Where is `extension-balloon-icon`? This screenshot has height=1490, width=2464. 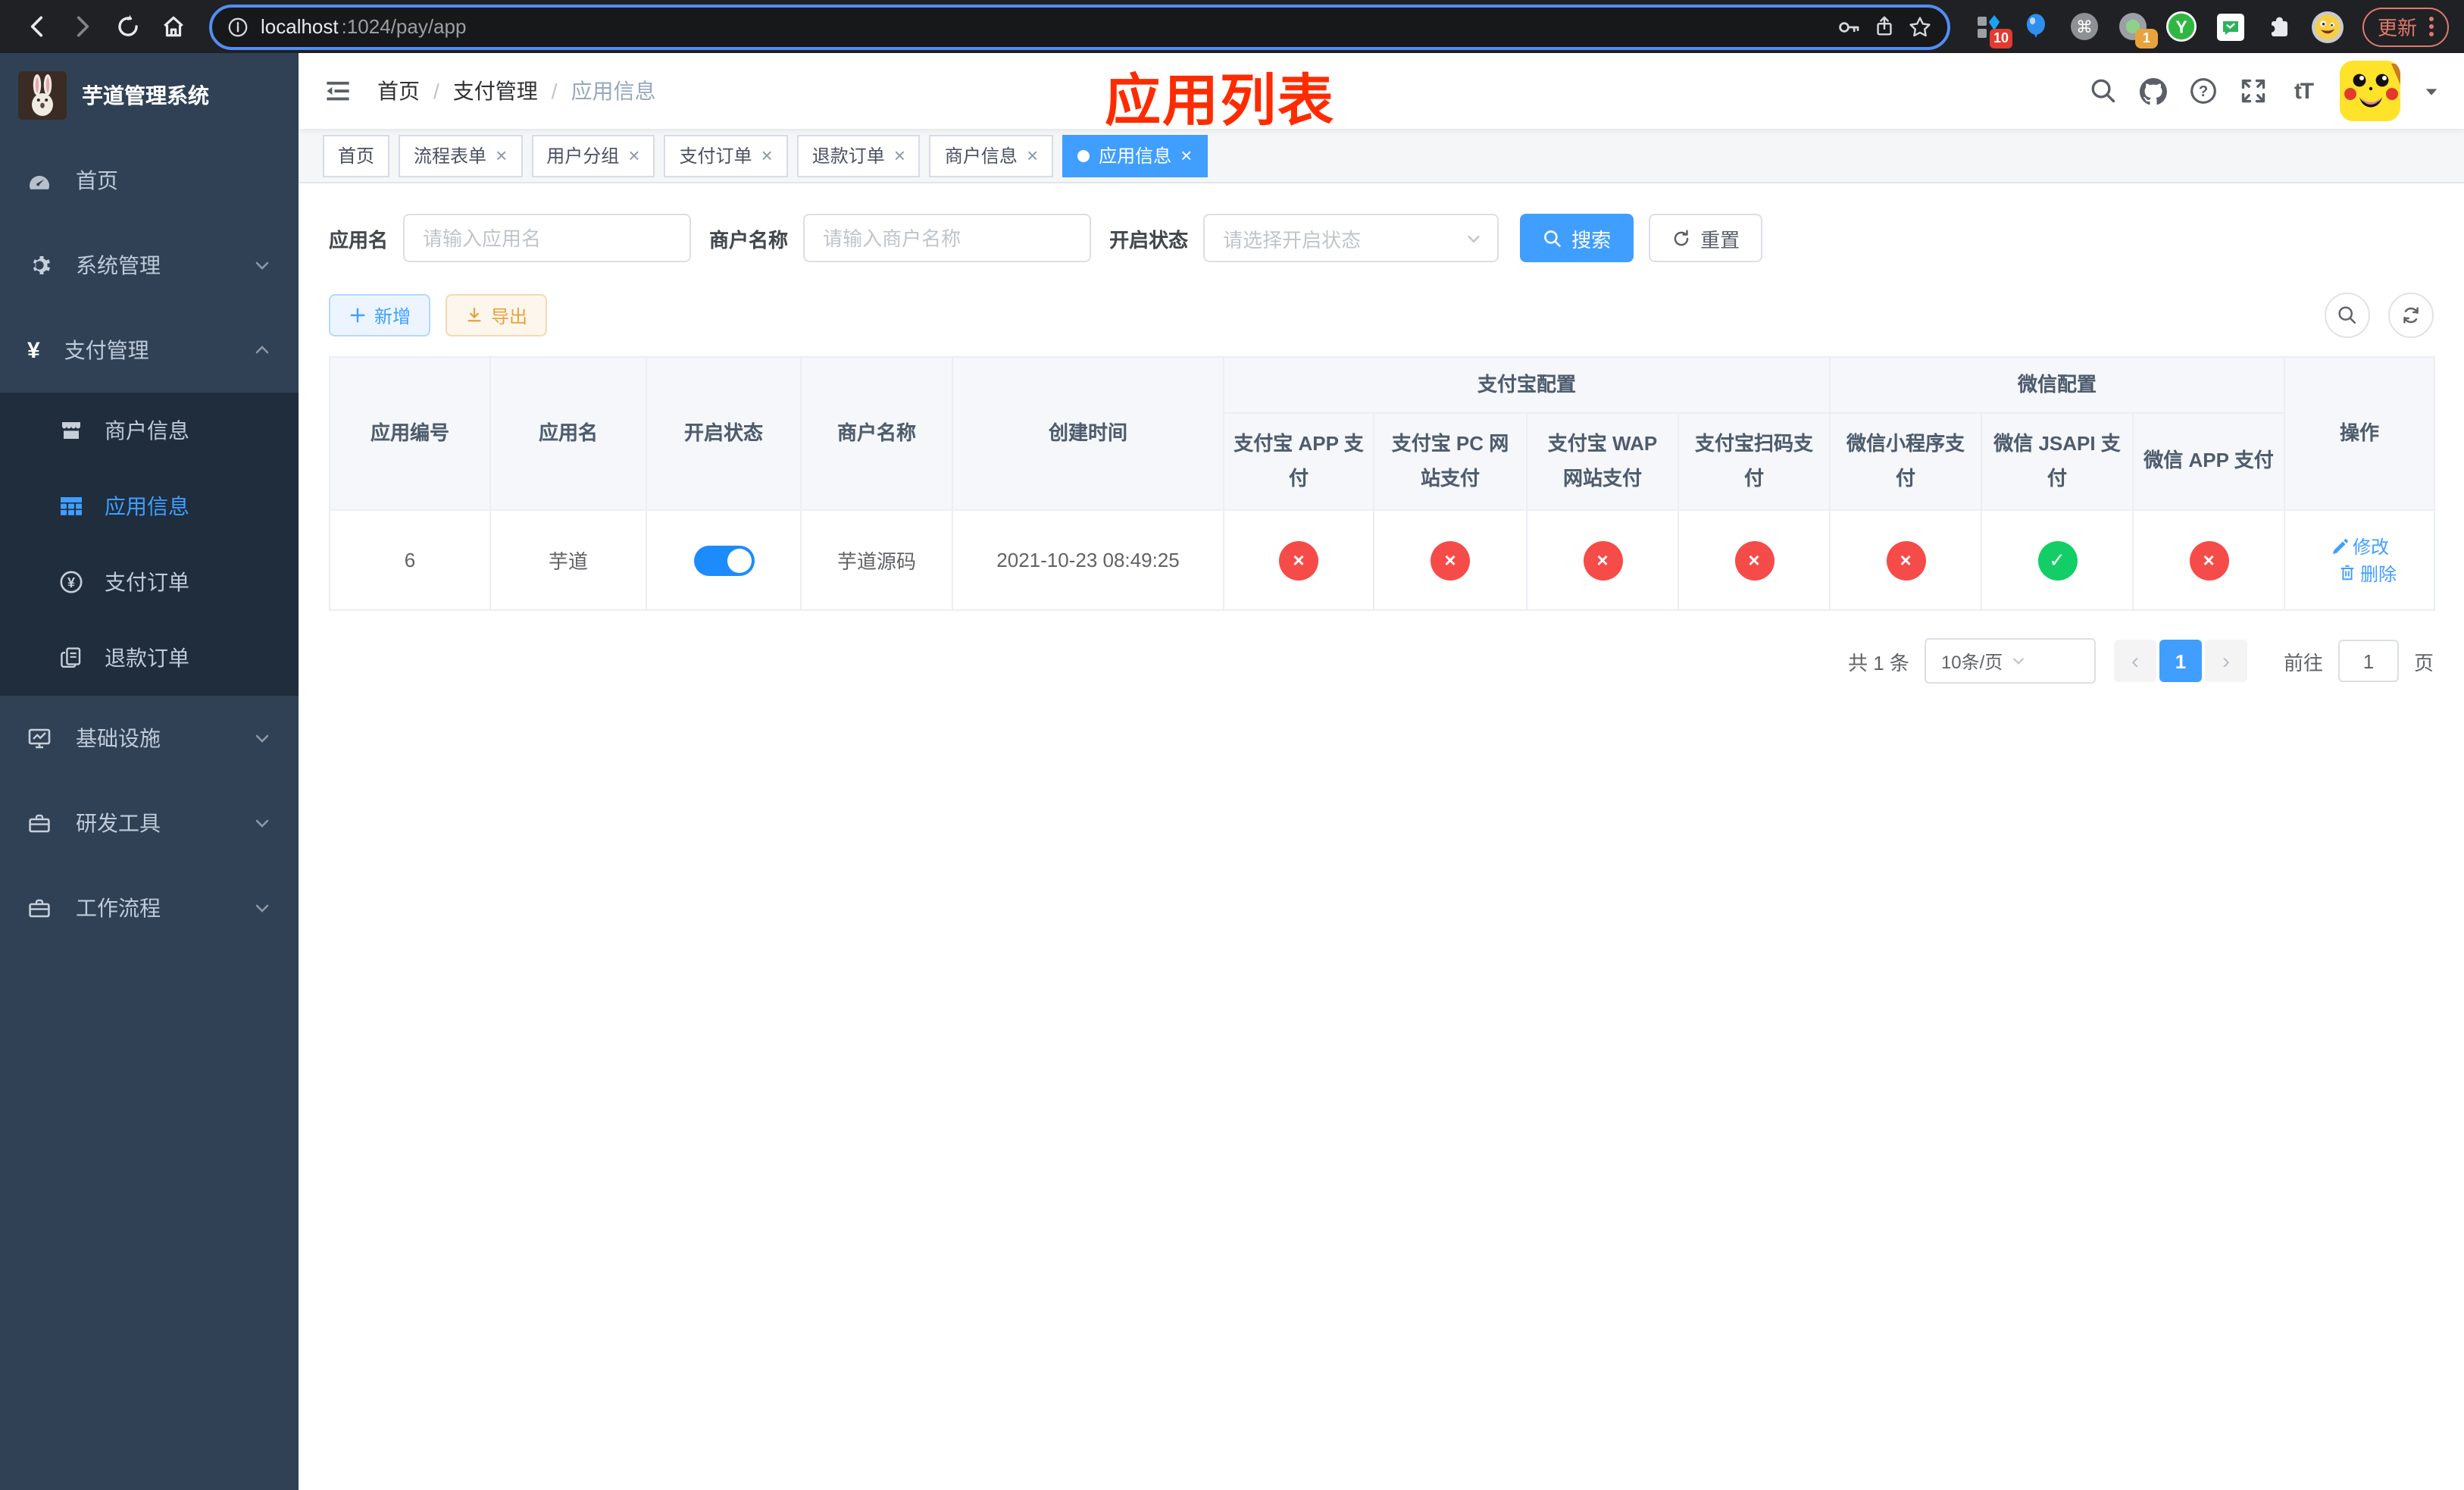 extension-balloon-icon is located at coordinates (2036, 27).